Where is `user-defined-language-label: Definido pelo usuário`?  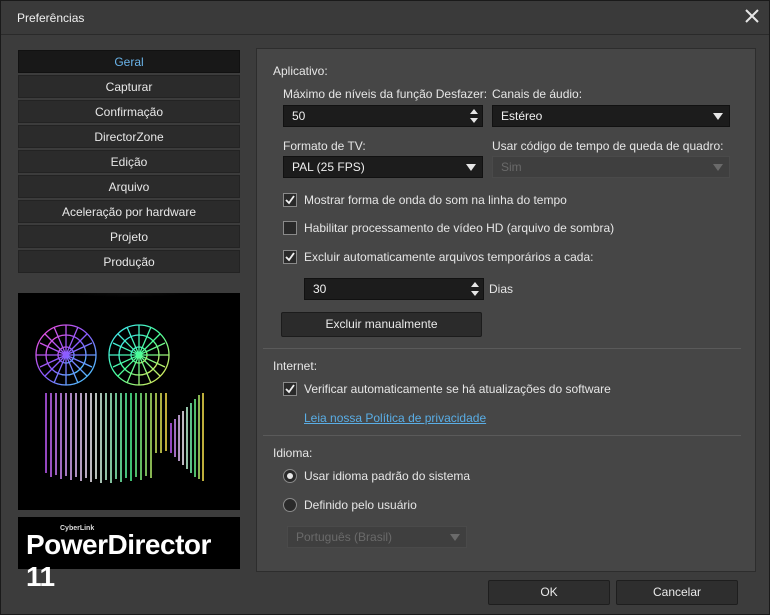
user-defined-language-label: Definido pelo usuário is located at coordinates (360, 505).